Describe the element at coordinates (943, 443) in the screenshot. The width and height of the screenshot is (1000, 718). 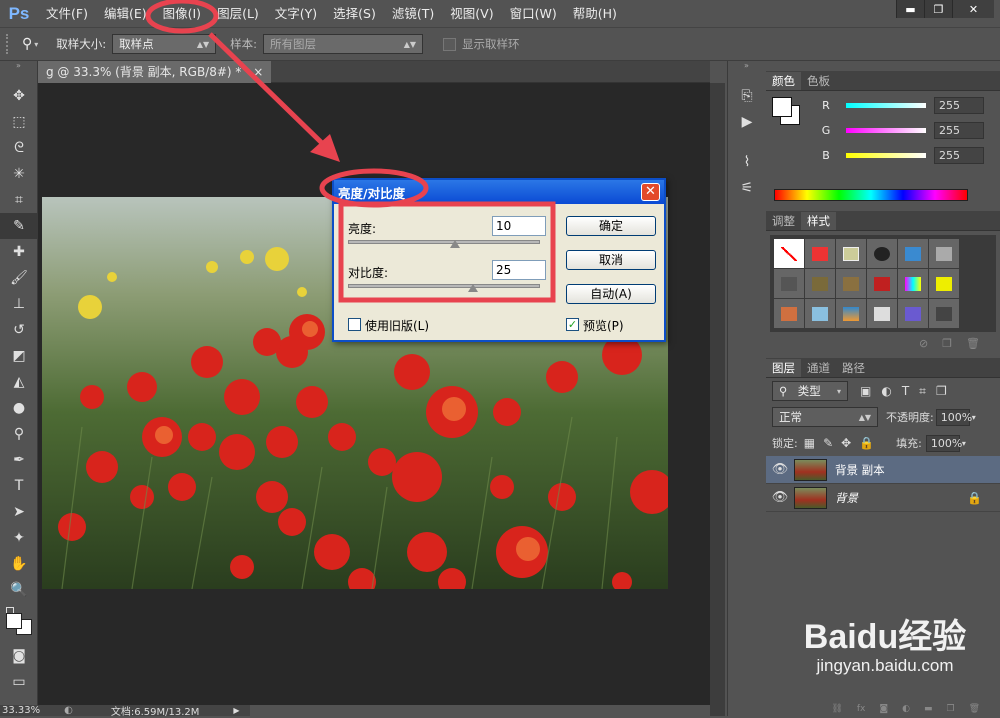
I see `fill-input: 100%` at that location.